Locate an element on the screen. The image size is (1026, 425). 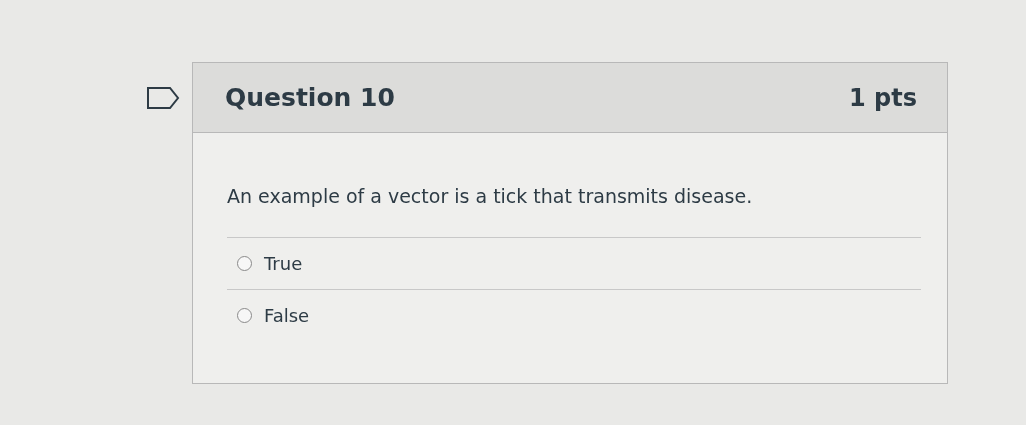
answer-label: False is located at coordinates (287, 315).